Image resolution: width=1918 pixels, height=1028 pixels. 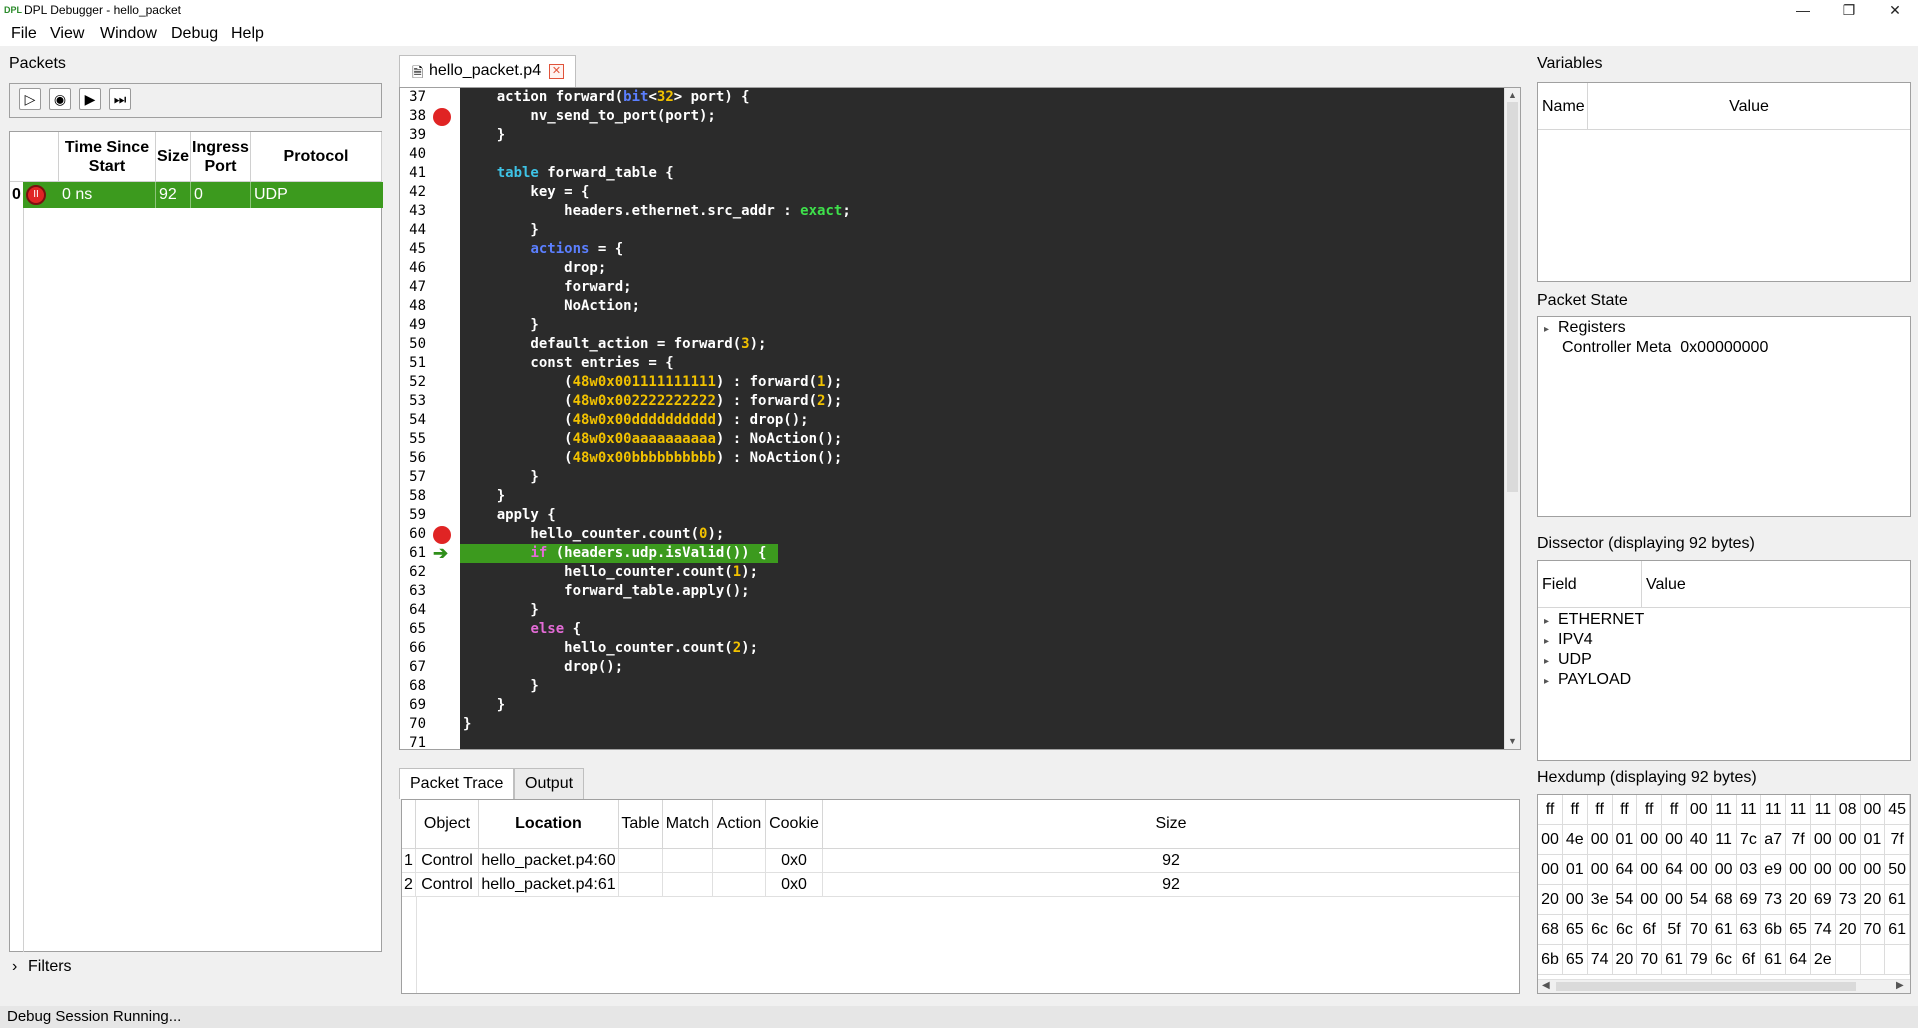 What do you see at coordinates (794, 824) in the screenshot?
I see `col-cookie: Cookie` at bounding box center [794, 824].